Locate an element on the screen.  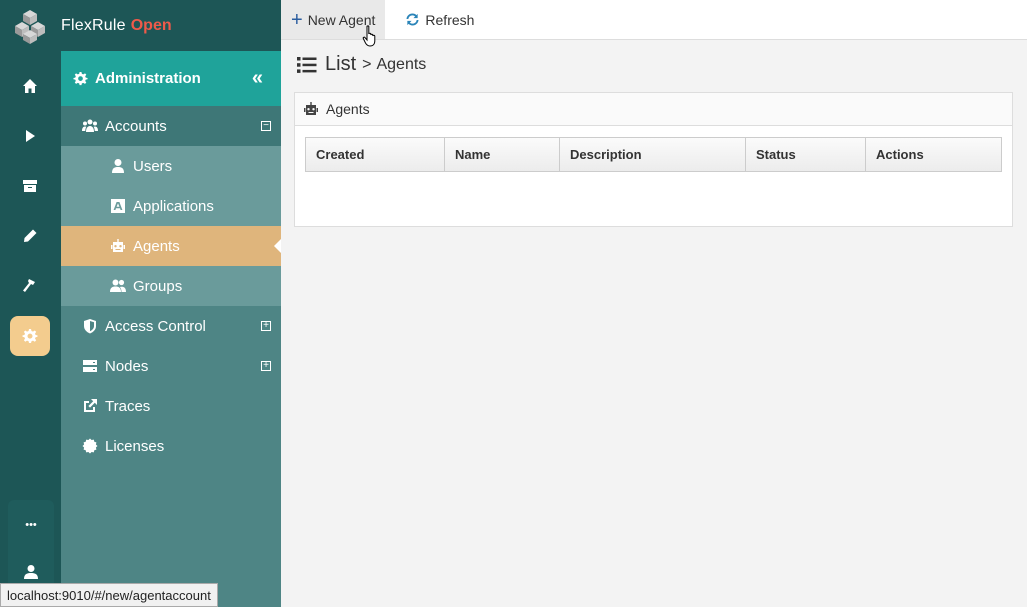
column-header-actions: Actions is located at coordinates (933, 154).